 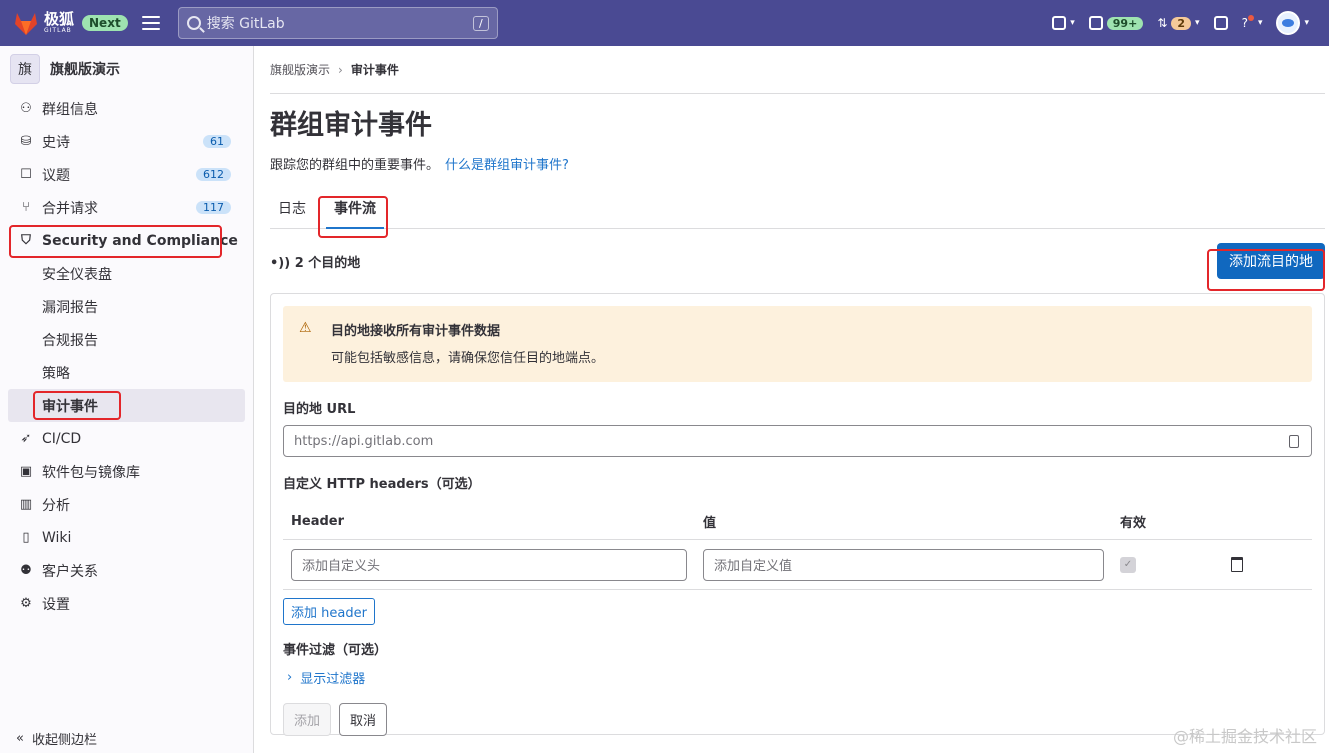 What do you see at coordinates (126, 108) in the screenshot?
I see `sidebar-item-group-info: ⚇ 群组信息` at bounding box center [126, 108].